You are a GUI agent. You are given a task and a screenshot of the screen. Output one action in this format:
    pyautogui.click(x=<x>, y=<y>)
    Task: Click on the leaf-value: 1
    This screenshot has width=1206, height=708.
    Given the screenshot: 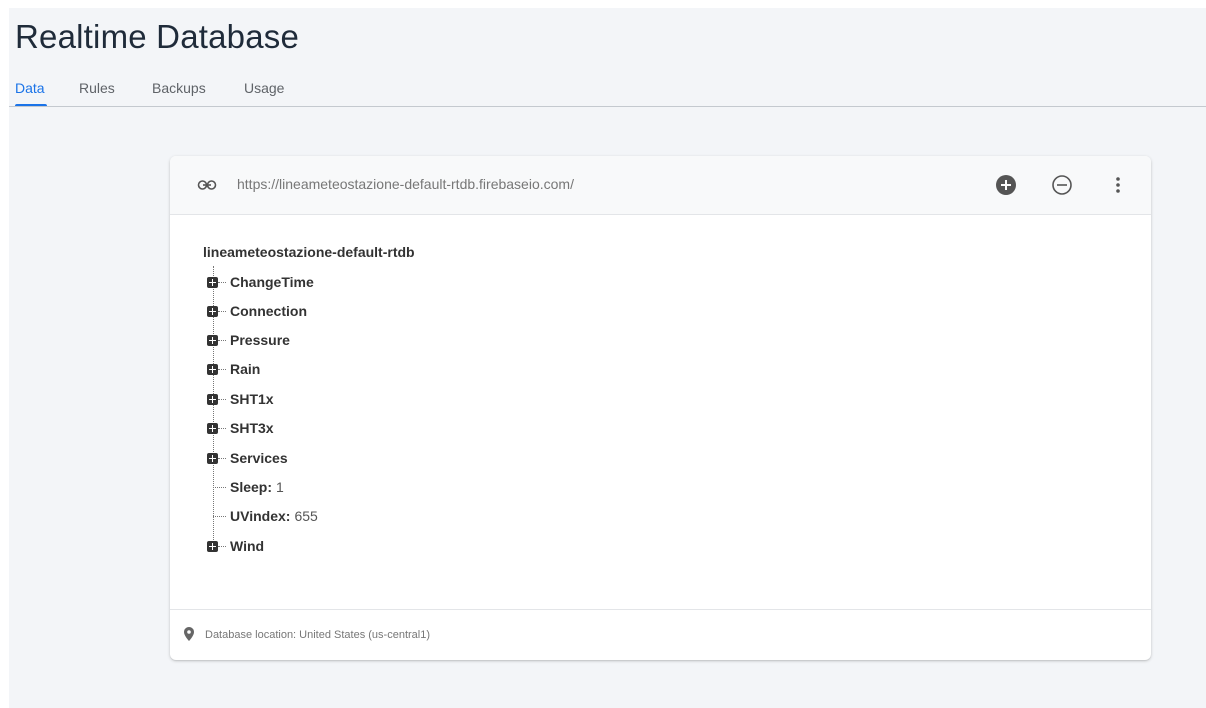 What is the action you would take?
    pyautogui.click(x=280, y=487)
    